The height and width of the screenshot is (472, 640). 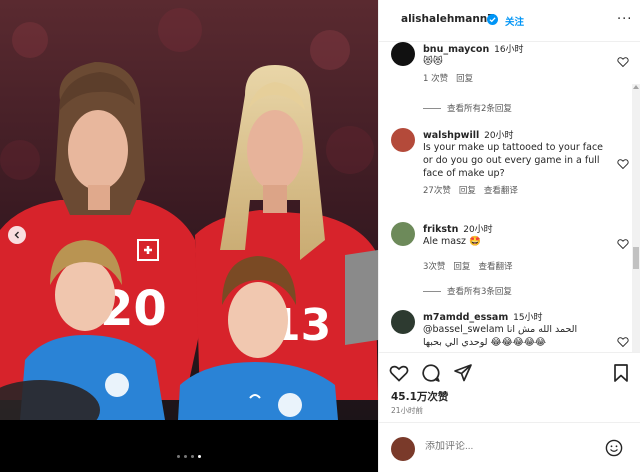 I want to click on comment-likes: 3次赞, so click(x=434, y=266).